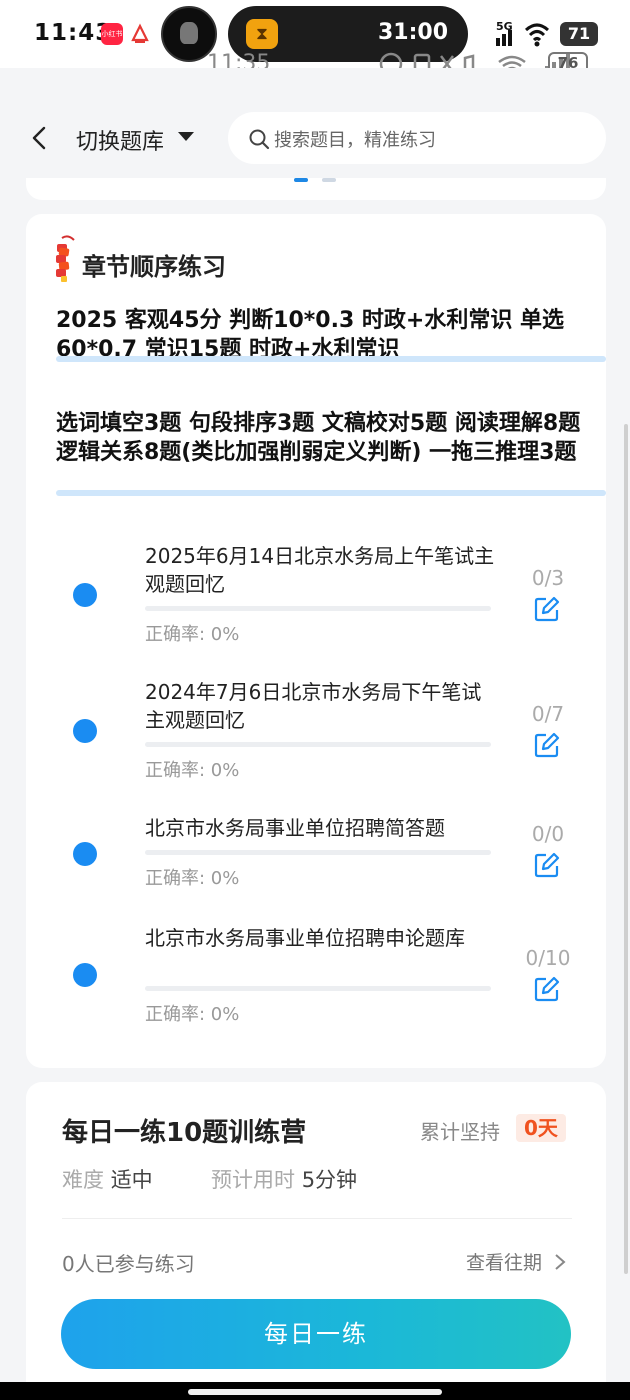 Image resolution: width=630 pixels, height=1400 pixels. What do you see at coordinates (317, 1218) in the screenshot?
I see `divider` at bounding box center [317, 1218].